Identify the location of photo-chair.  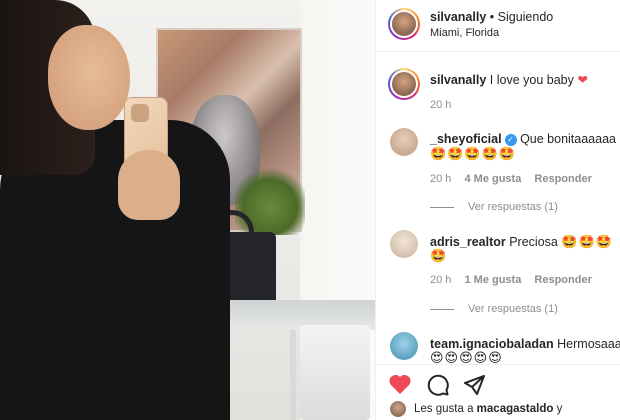
(335, 372).